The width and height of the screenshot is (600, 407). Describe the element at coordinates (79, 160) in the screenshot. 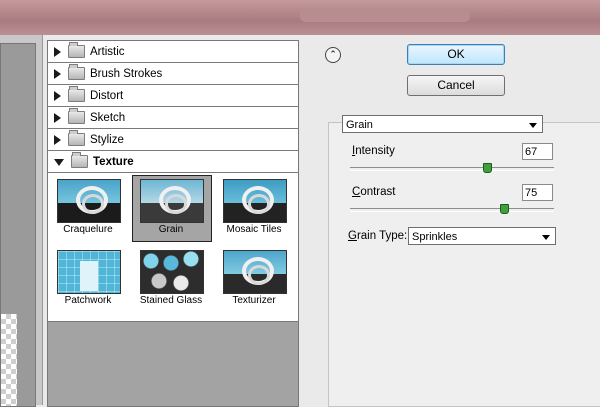

I see `folder-open-icon` at that location.